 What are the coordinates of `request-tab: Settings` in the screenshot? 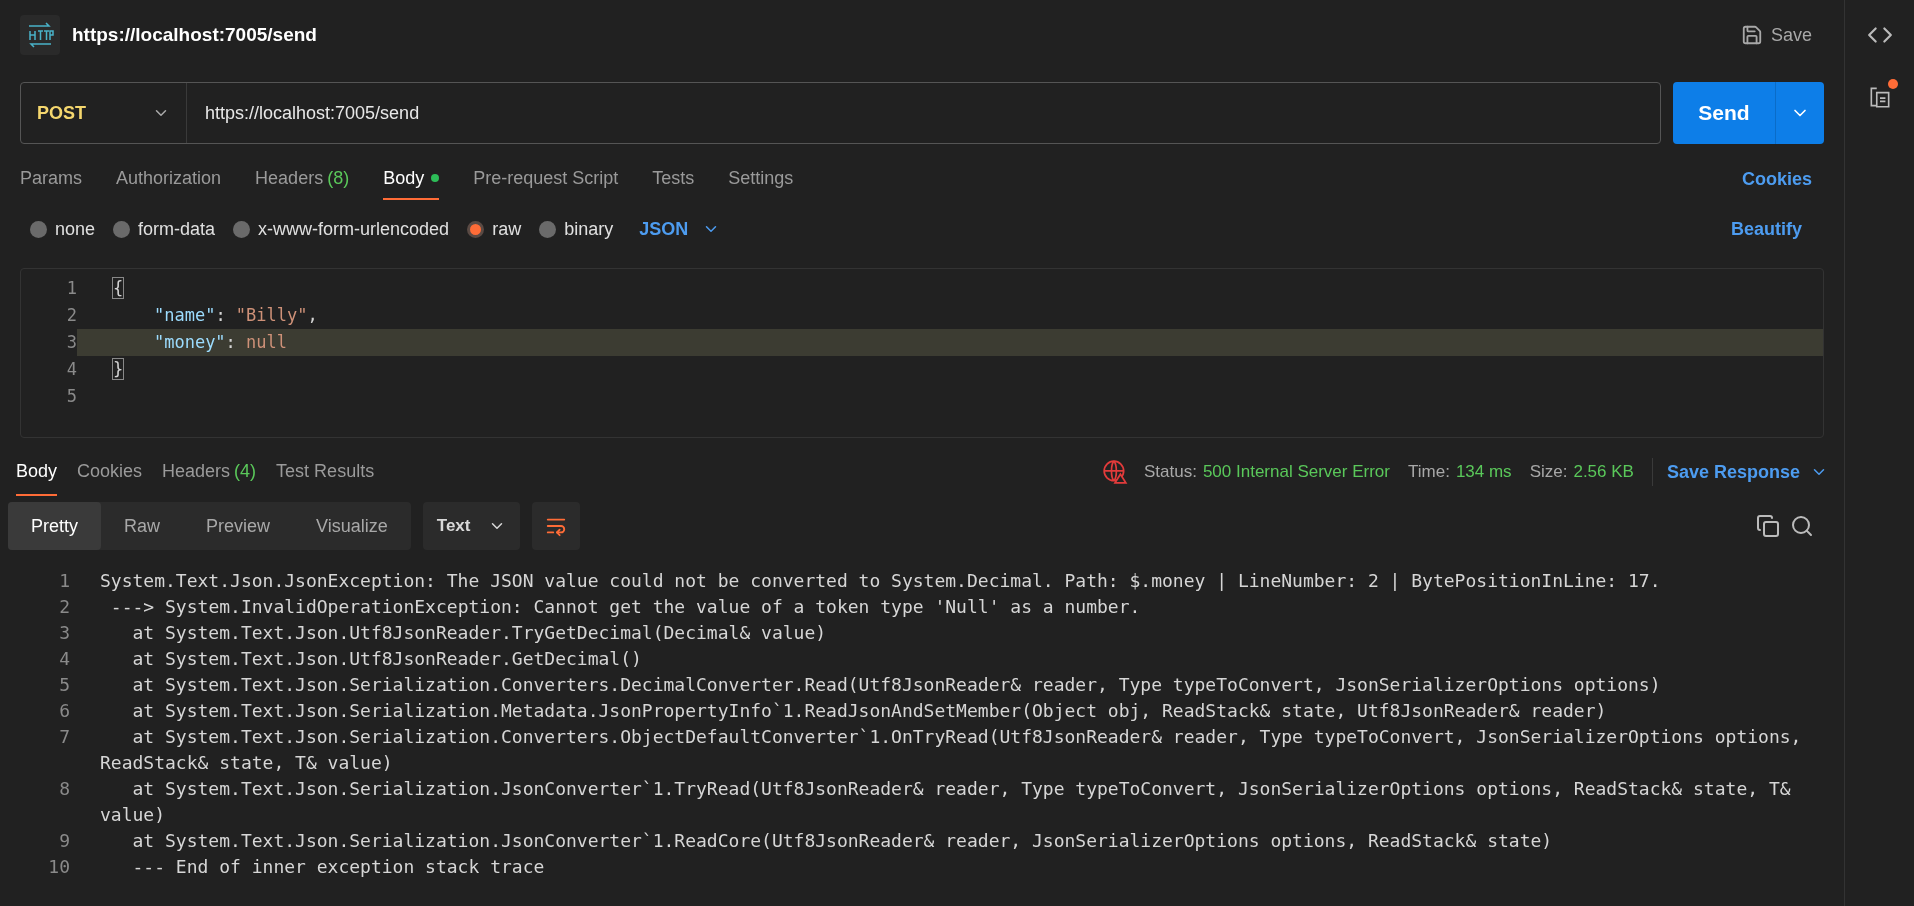 It's located at (761, 179).